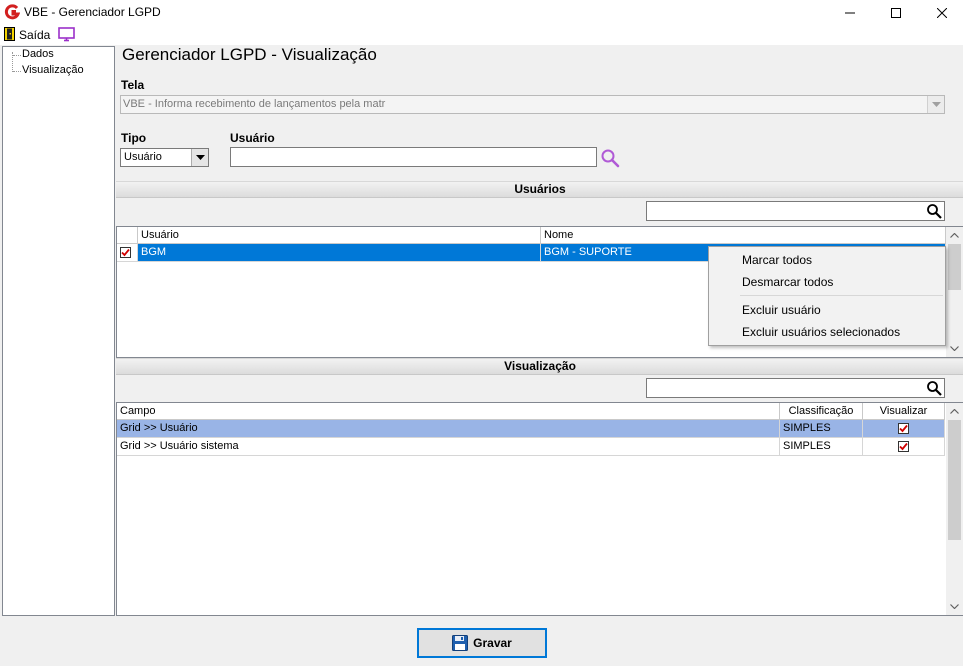 This screenshot has height=666, width=963. Describe the element at coordinates (777, 260) in the screenshot. I see `menu-item-marcar-todos: Marcar todos` at that location.